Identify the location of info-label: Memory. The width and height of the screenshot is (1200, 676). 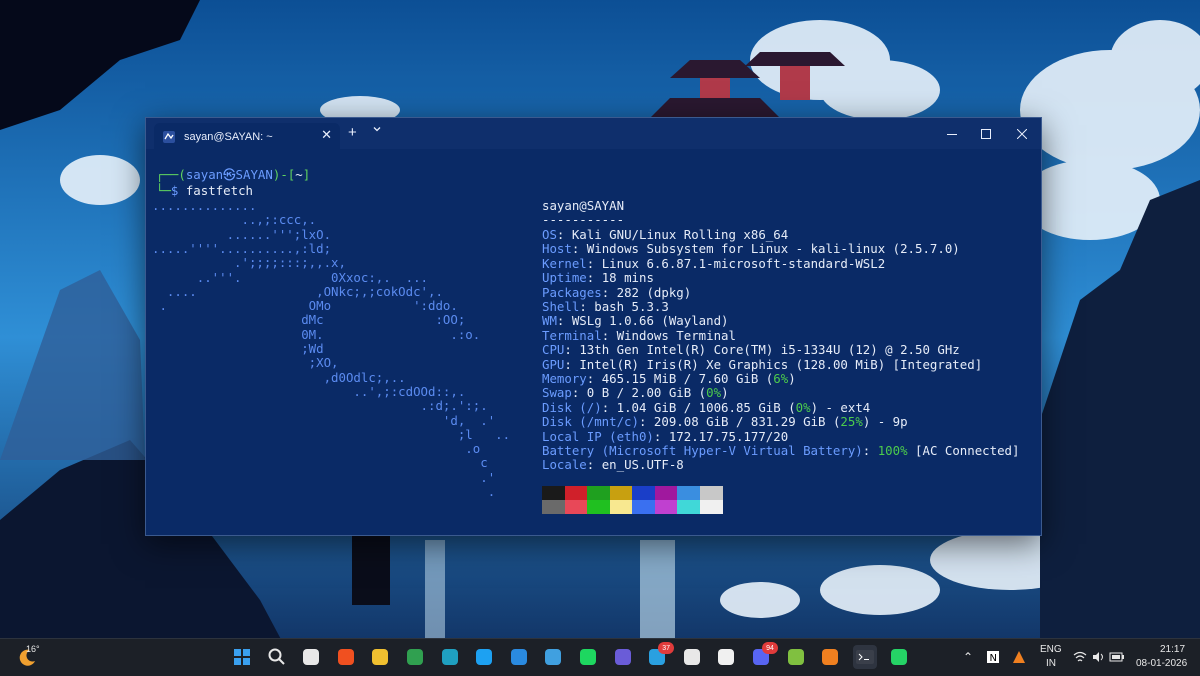
(564, 378).